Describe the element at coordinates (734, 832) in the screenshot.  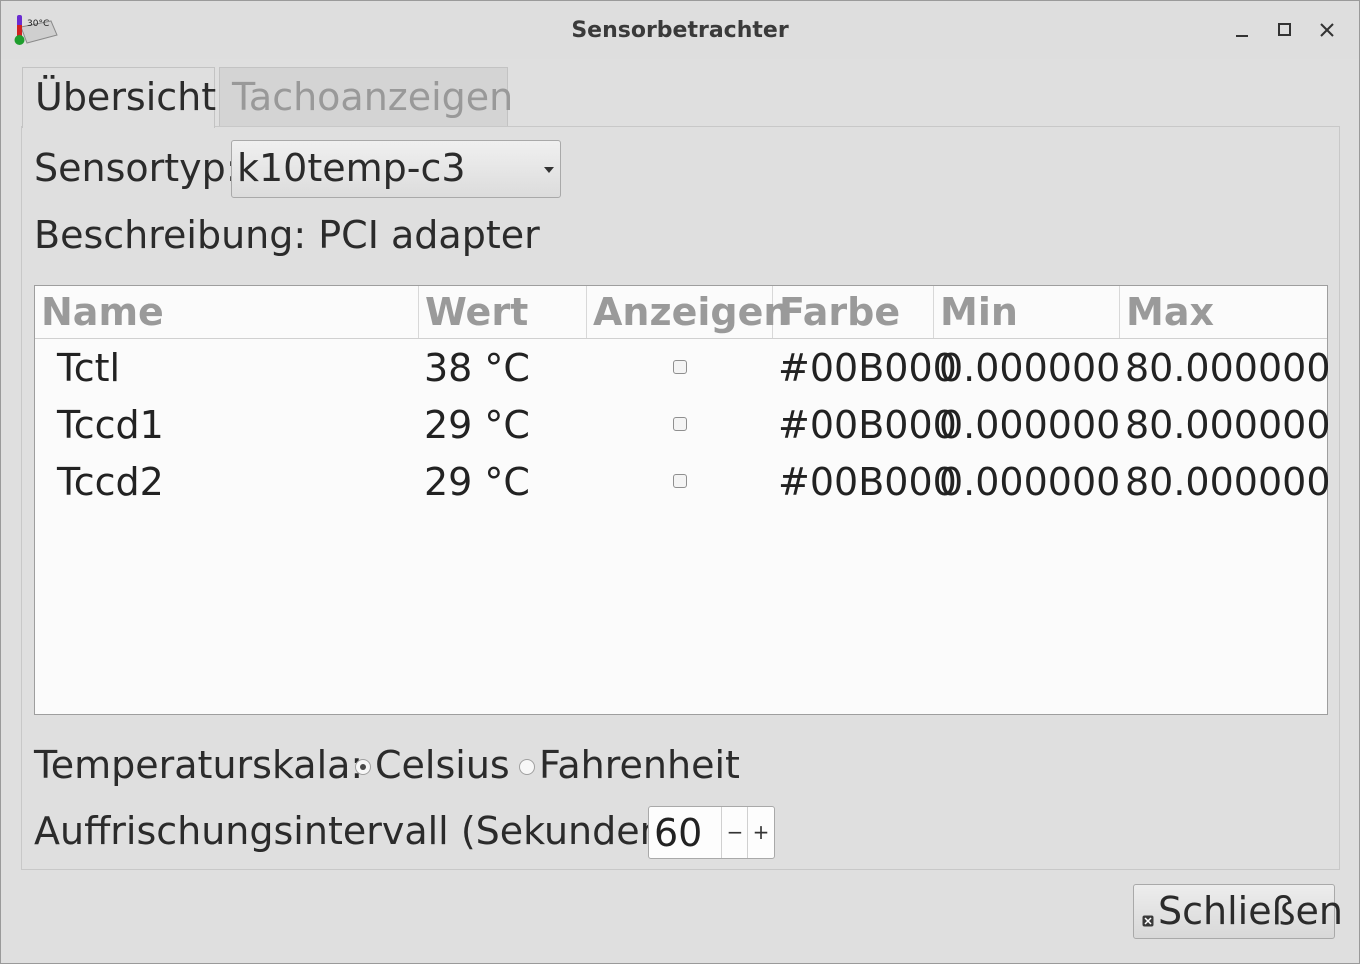
I see `decrement-button: −` at that location.